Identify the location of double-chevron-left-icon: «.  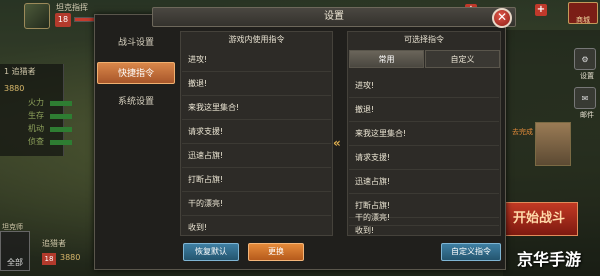
(337, 143).